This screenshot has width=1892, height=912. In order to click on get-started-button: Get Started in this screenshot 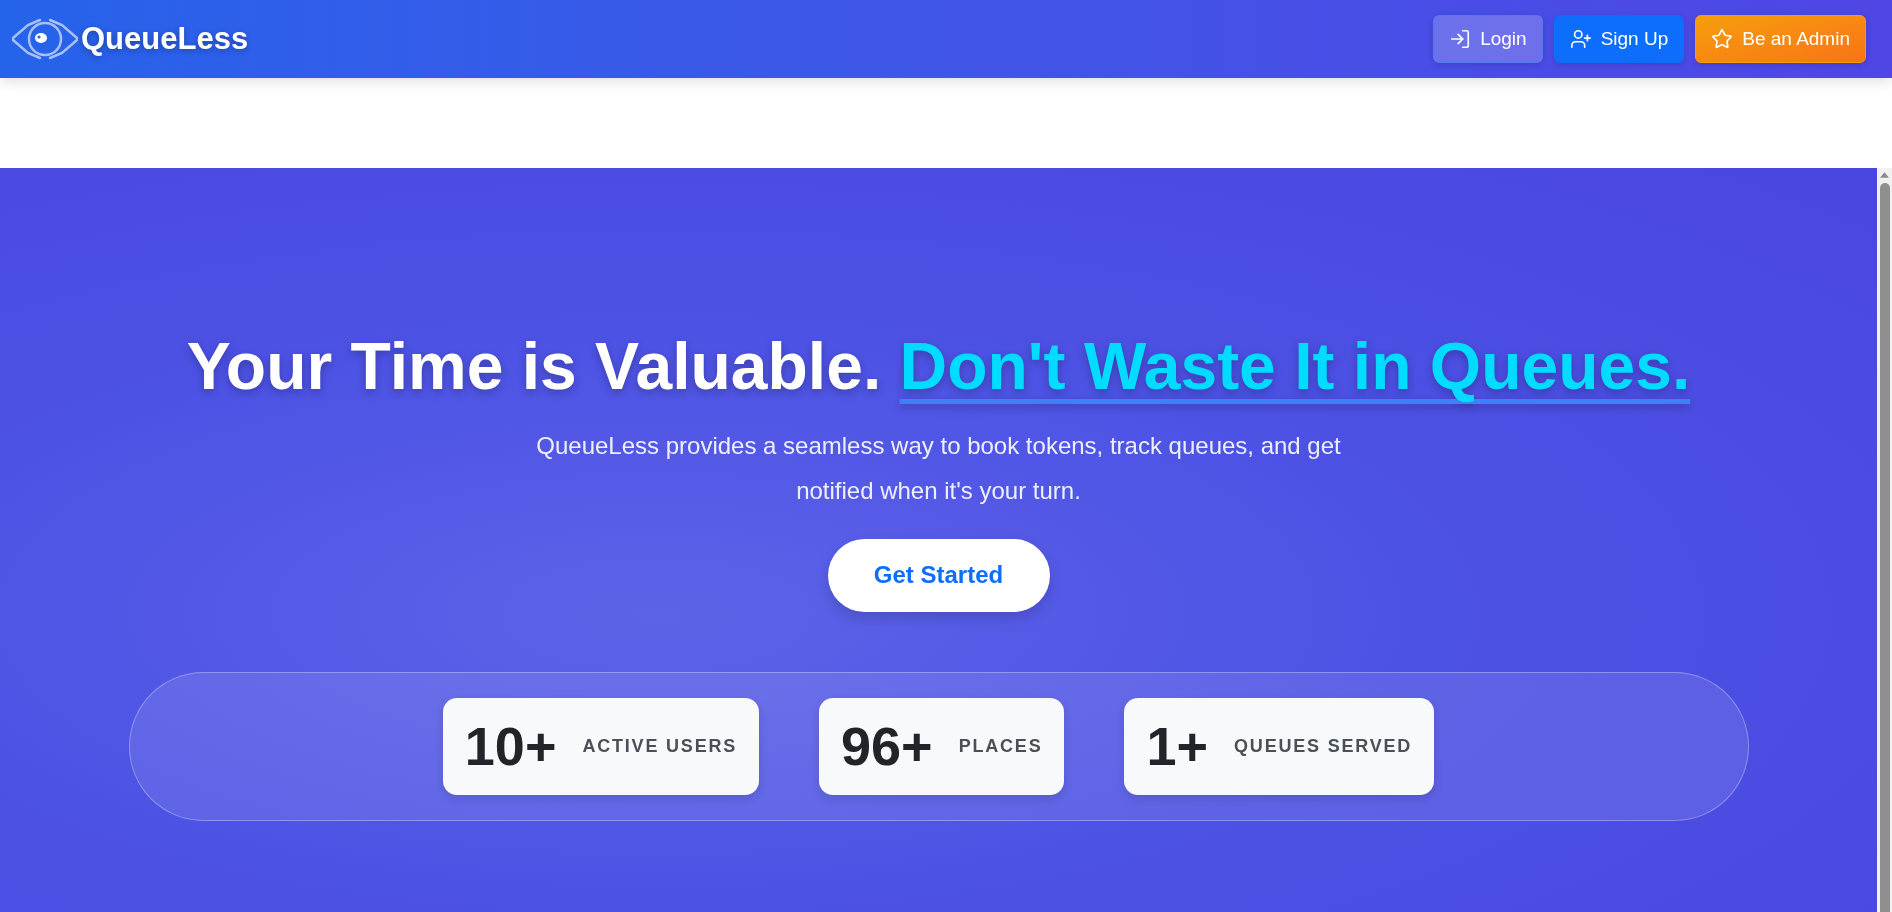, I will do `click(938, 575)`.